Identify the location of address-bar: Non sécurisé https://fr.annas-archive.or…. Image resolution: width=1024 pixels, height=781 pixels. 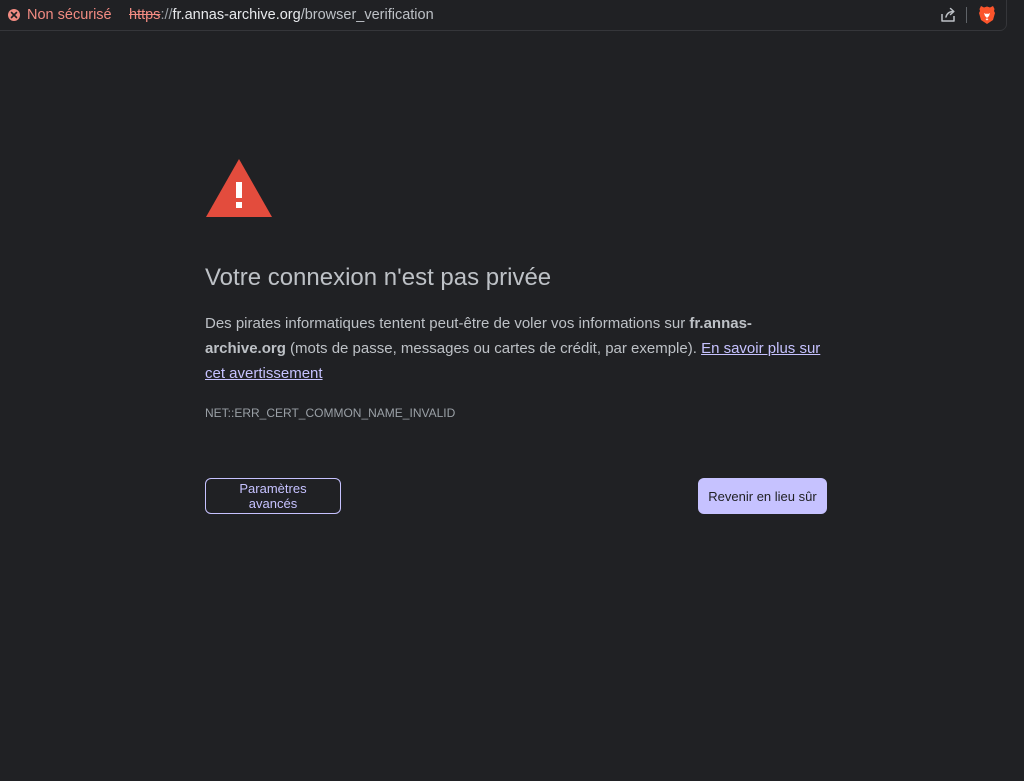
(503, 15).